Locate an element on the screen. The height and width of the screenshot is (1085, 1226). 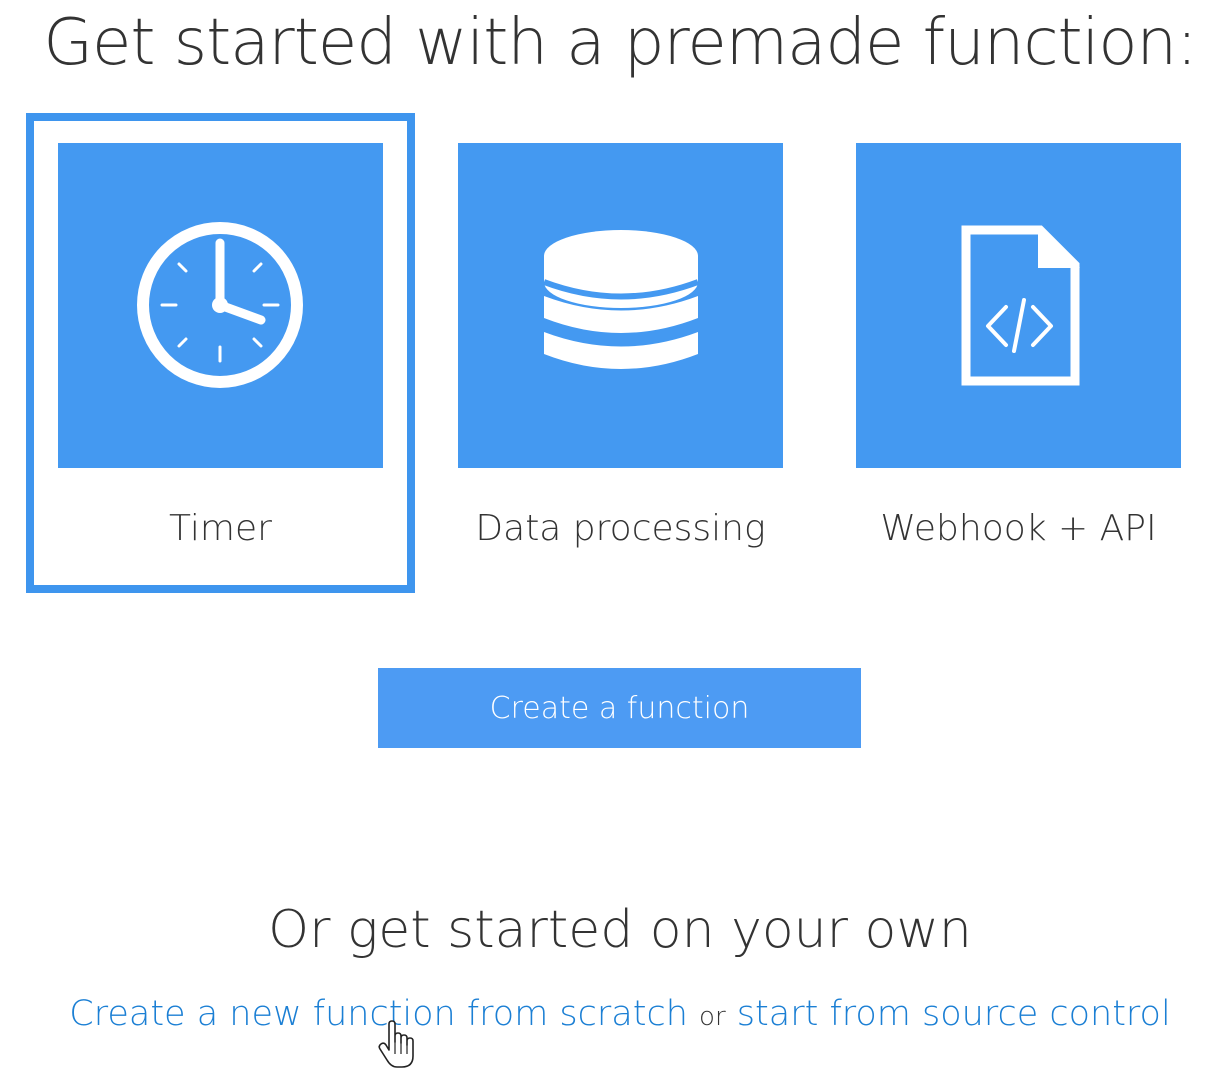
template-label-data-processing: Data processing is located at coordinates (620, 528).